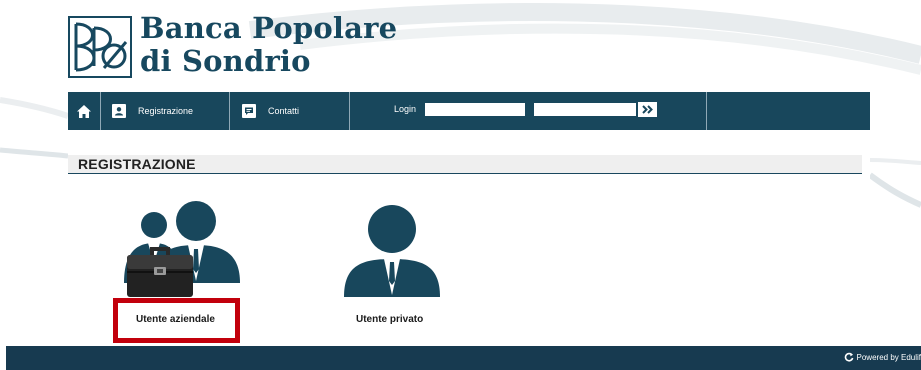 The image size is (921, 370). I want to click on double-chevron-right-icon, so click(647, 109).